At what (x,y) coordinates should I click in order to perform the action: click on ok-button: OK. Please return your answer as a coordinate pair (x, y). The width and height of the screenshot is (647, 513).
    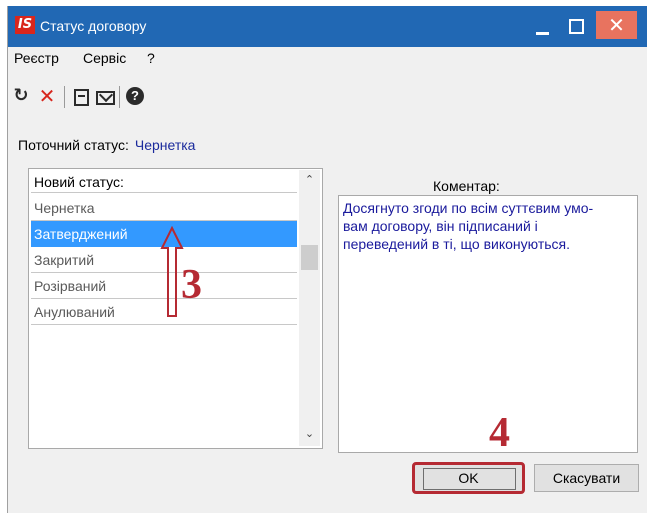
    Looking at the image, I should click on (468, 478).